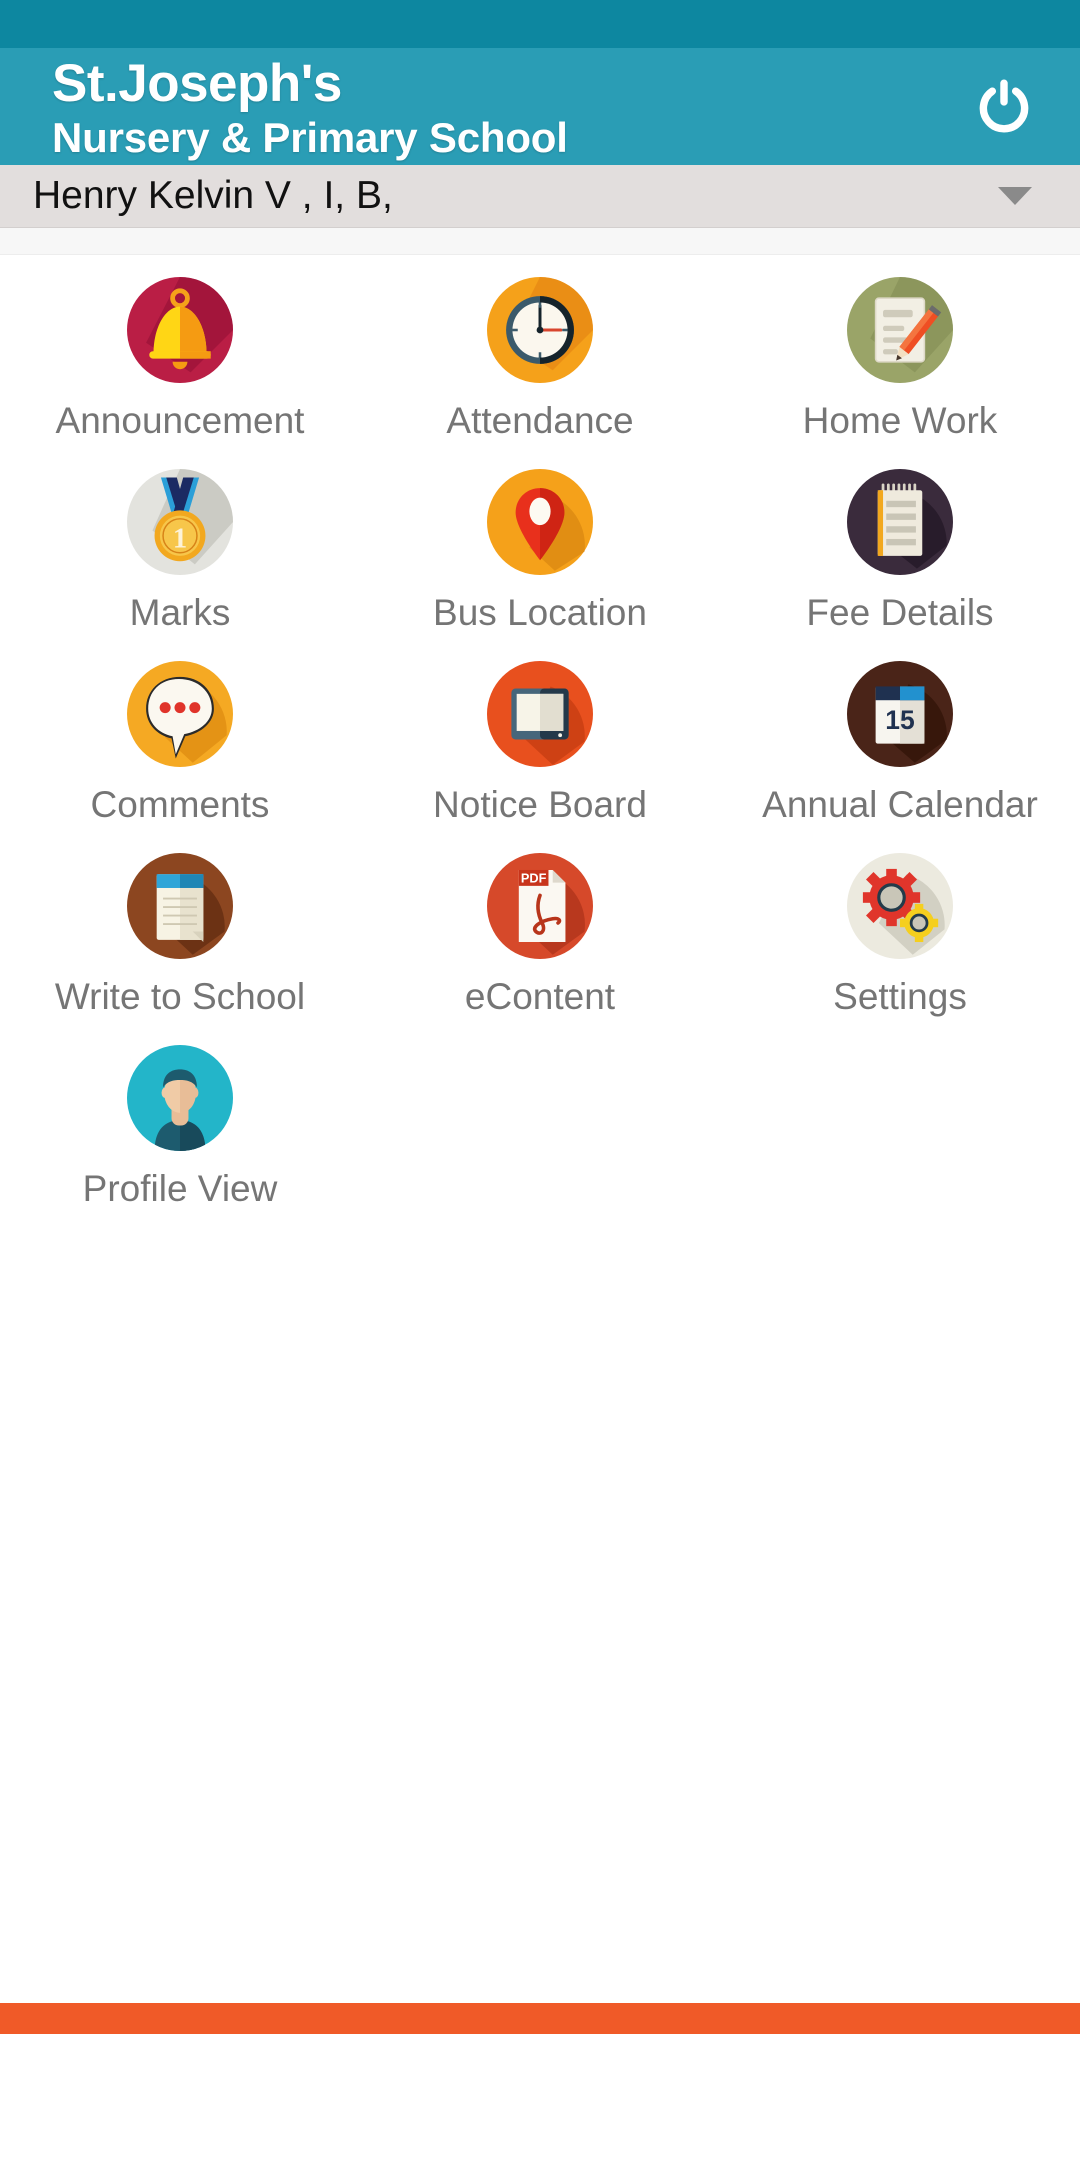 This screenshot has height=2160, width=1080. I want to click on status-bar, so click(540, 24).